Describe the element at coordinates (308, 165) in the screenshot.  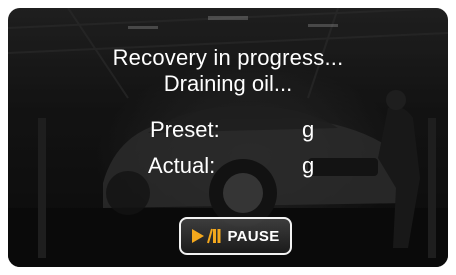
I see `actual-unit: g` at that location.